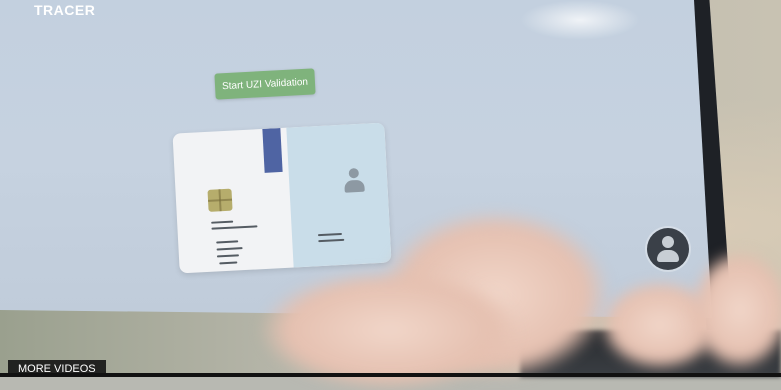  Describe the element at coordinates (220, 200) in the screenshot. I see `chip-icon` at that location.